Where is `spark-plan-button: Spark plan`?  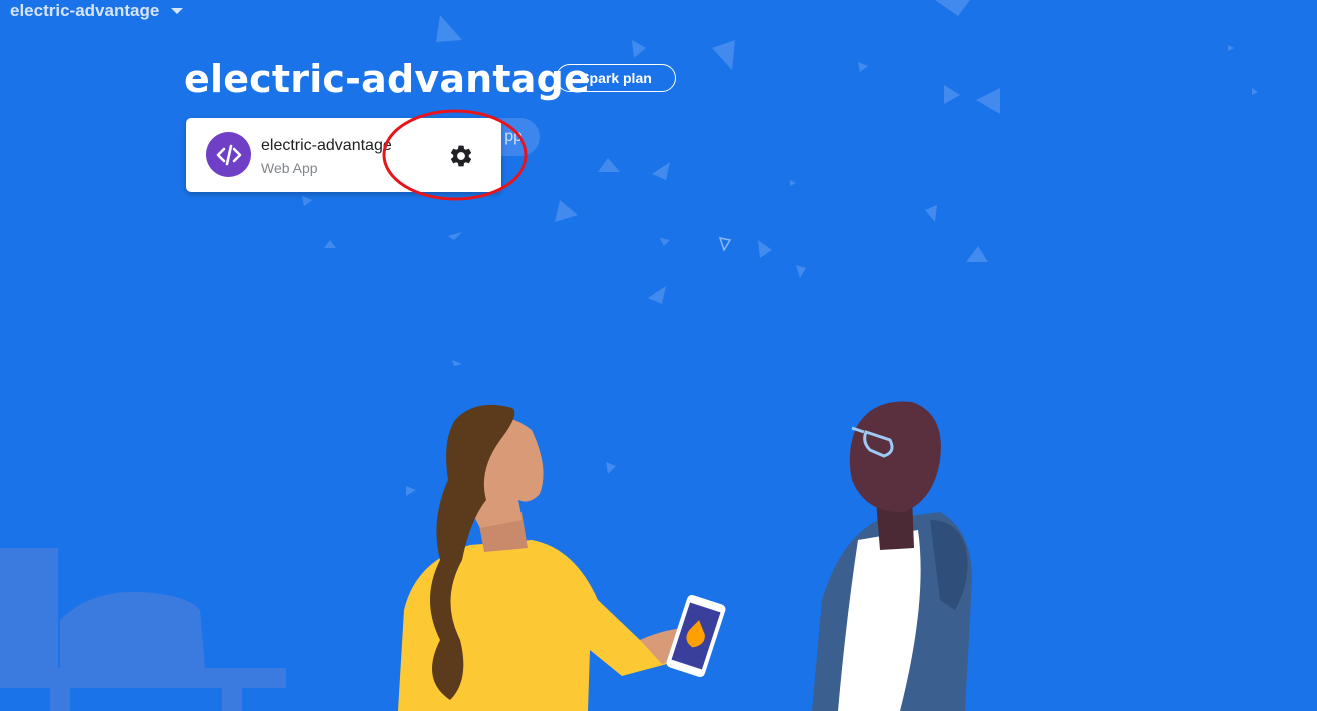
spark-plan-button: Spark plan is located at coordinates (616, 78).